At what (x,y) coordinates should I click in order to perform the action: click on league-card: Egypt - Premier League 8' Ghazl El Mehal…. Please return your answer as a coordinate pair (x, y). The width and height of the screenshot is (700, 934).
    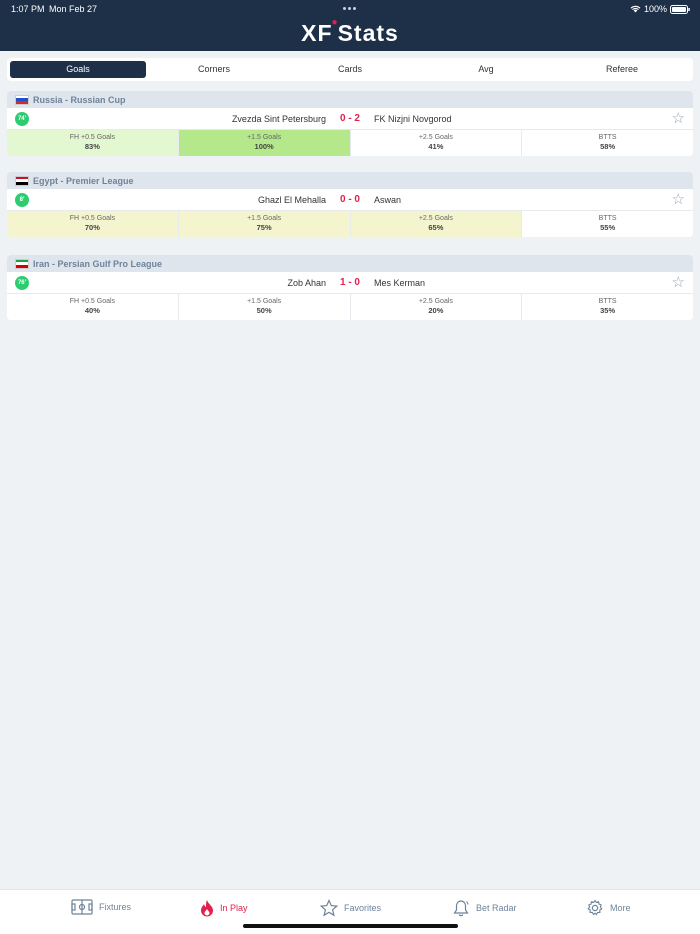
    Looking at the image, I should click on (350, 204).